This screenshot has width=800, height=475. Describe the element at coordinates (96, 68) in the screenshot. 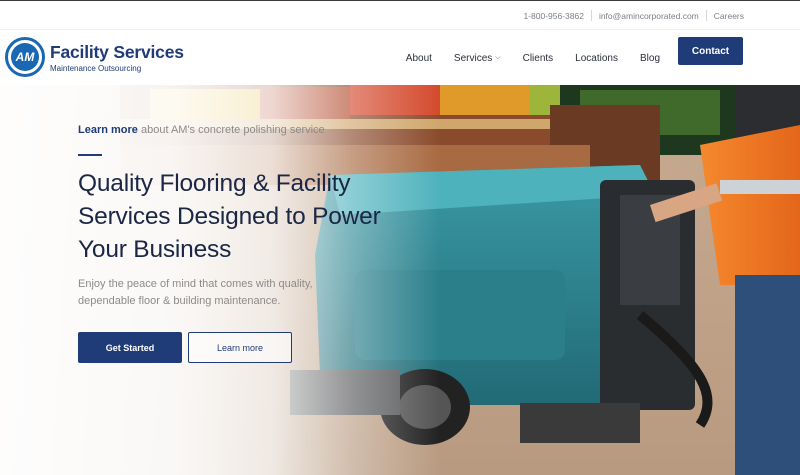

I see `logo-tagline: Maintenance Outsourcing` at that location.